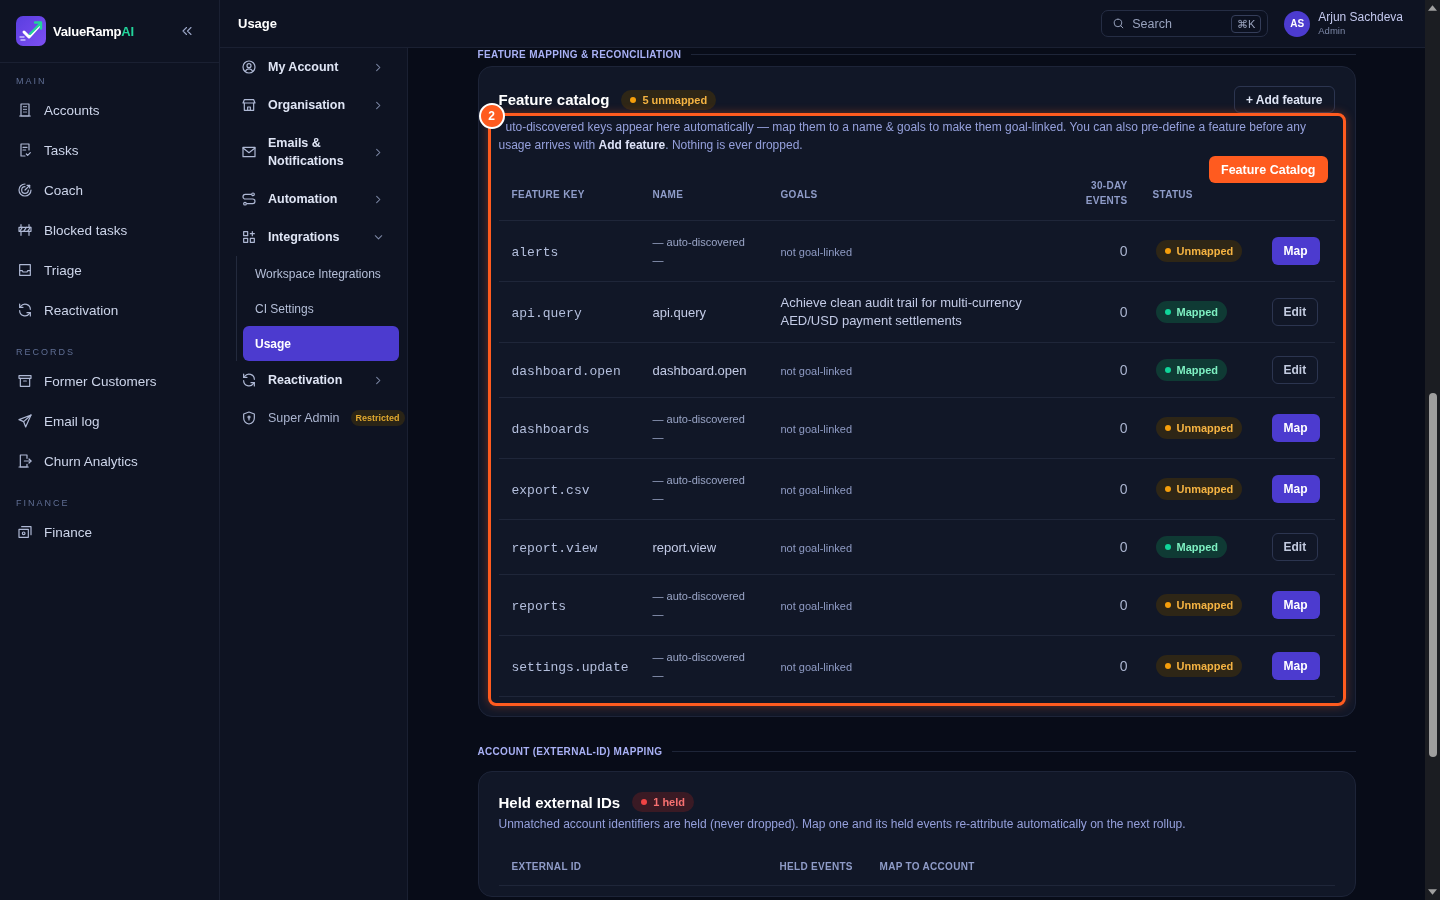 The height and width of the screenshot is (900, 1440). I want to click on avatar: AS, so click(1297, 23).